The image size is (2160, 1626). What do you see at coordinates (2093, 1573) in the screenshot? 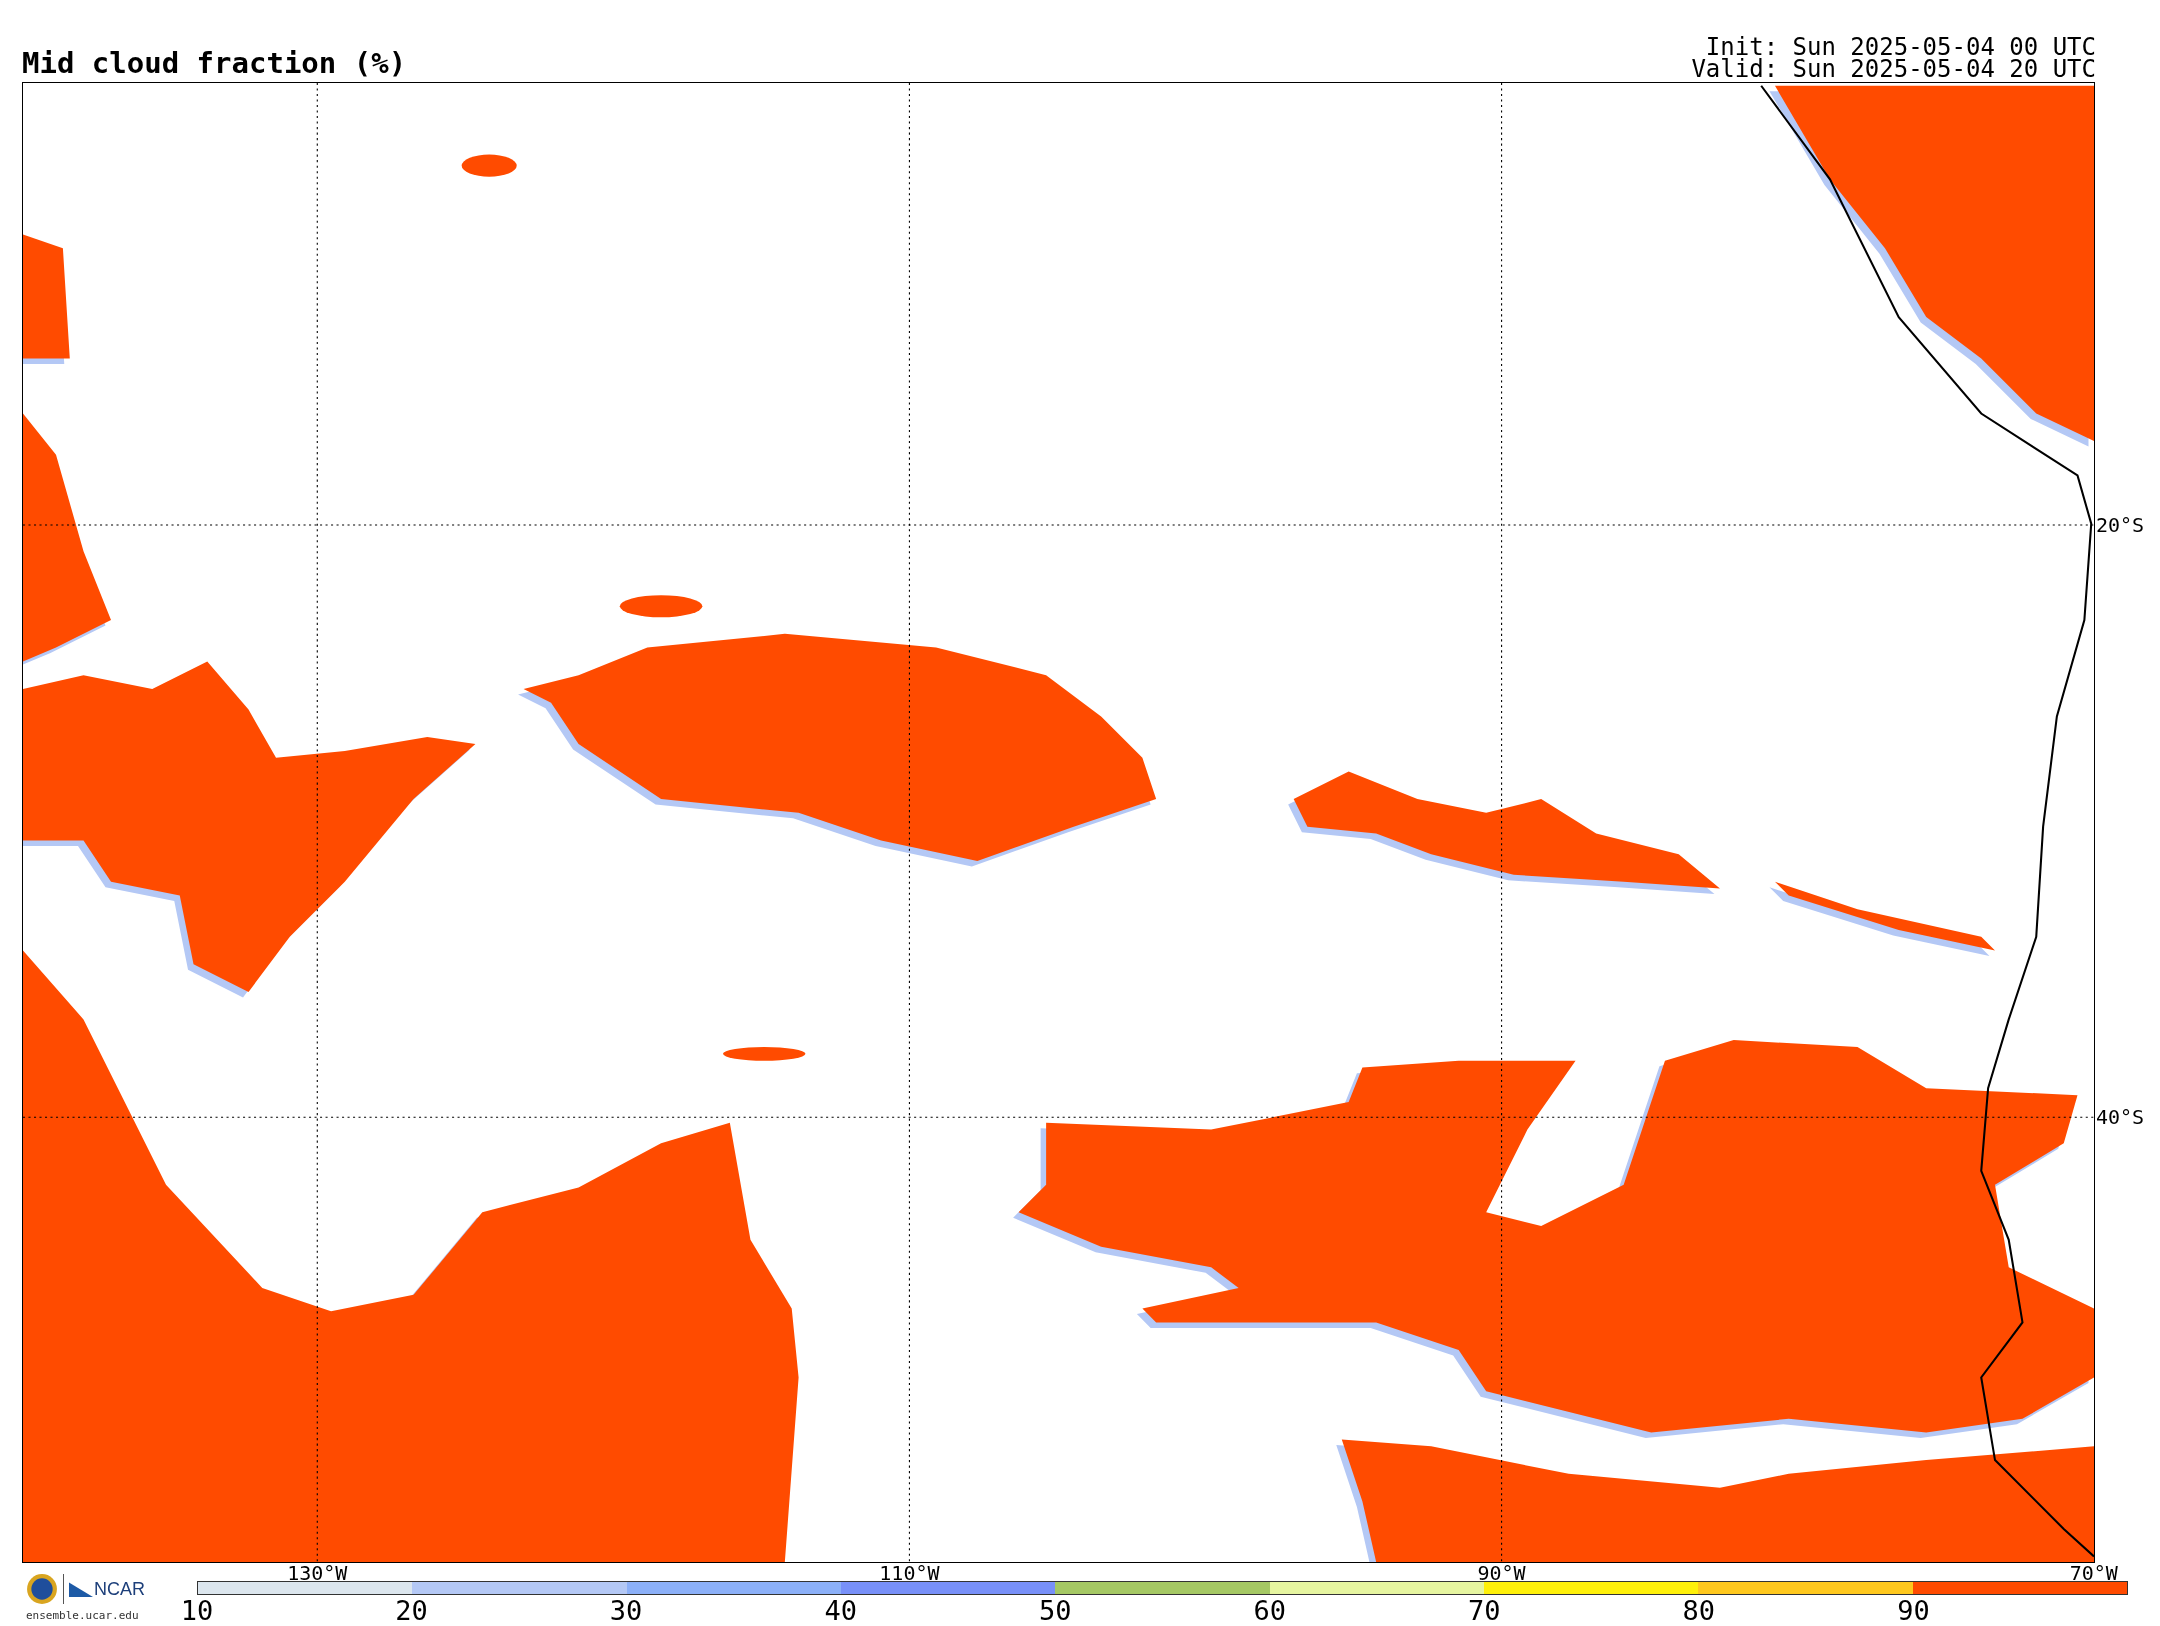
I see `longitude-label: 70°W` at bounding box center [2093, 1573].